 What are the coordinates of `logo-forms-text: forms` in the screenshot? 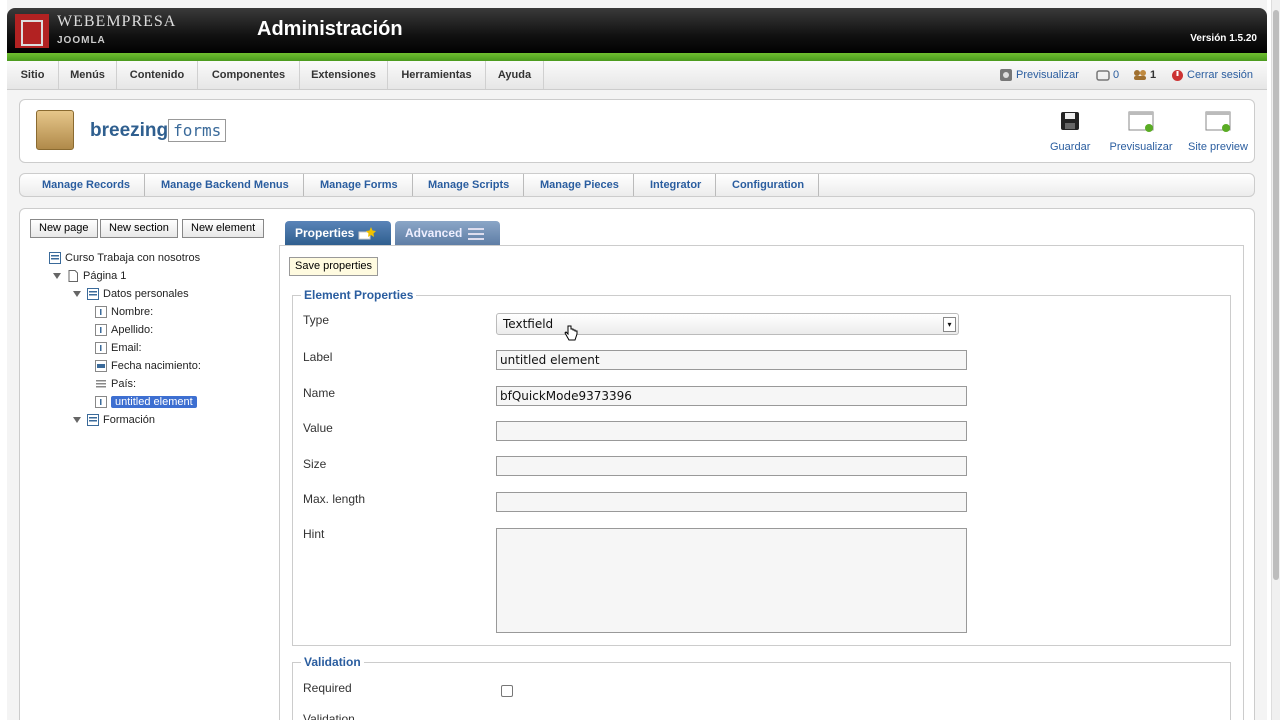 It's located at (197, 130).